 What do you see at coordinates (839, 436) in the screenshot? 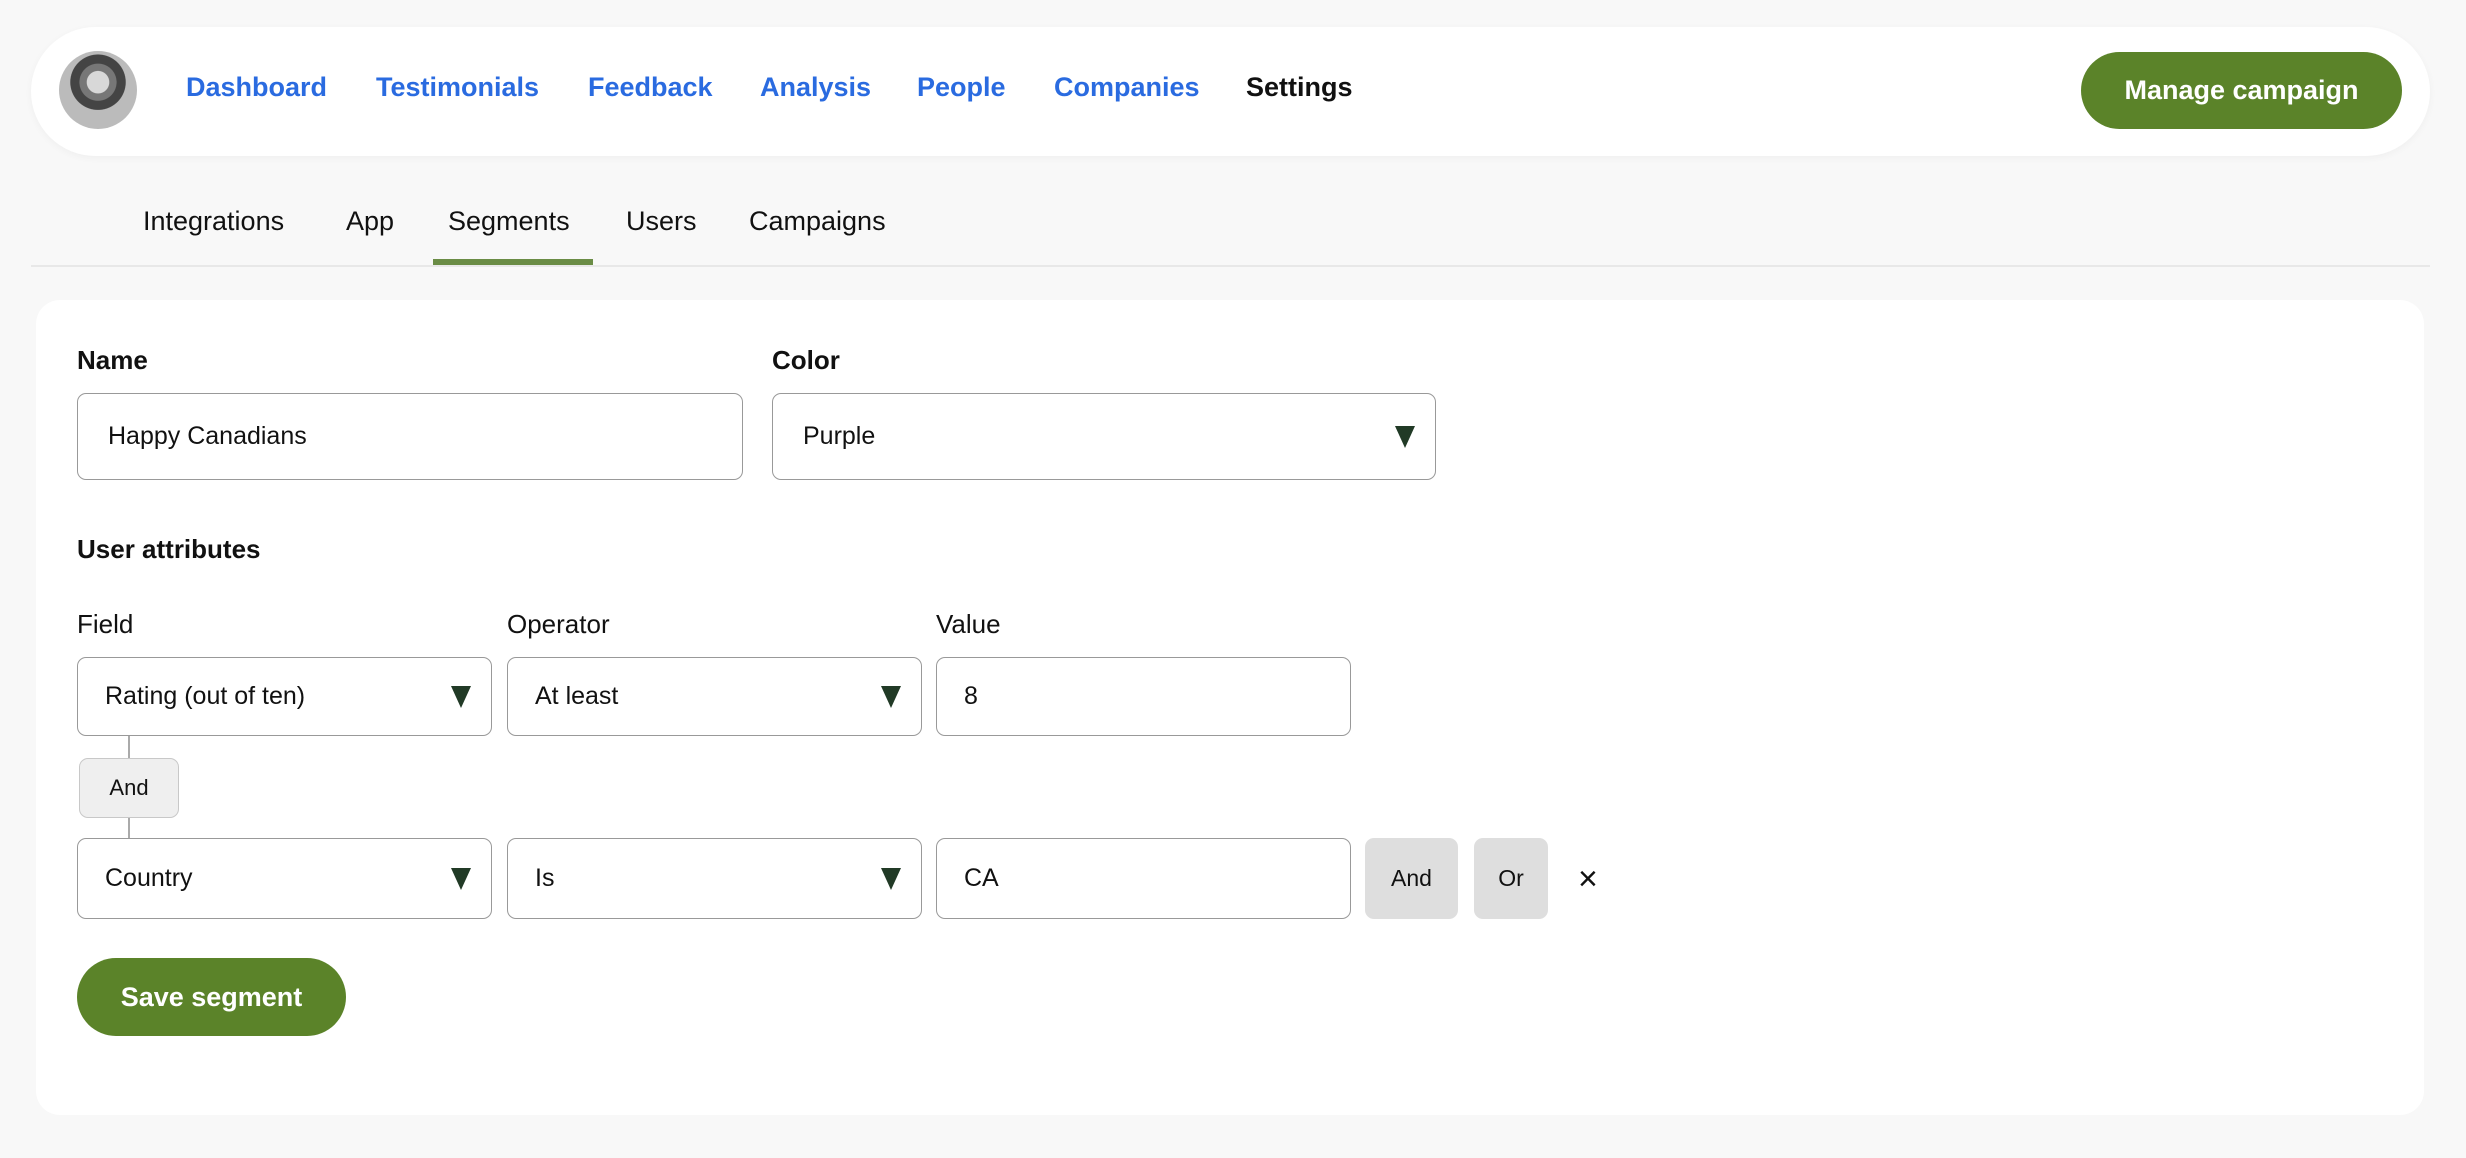
I see `color-value: Purple` at bounding box center [839, 436].